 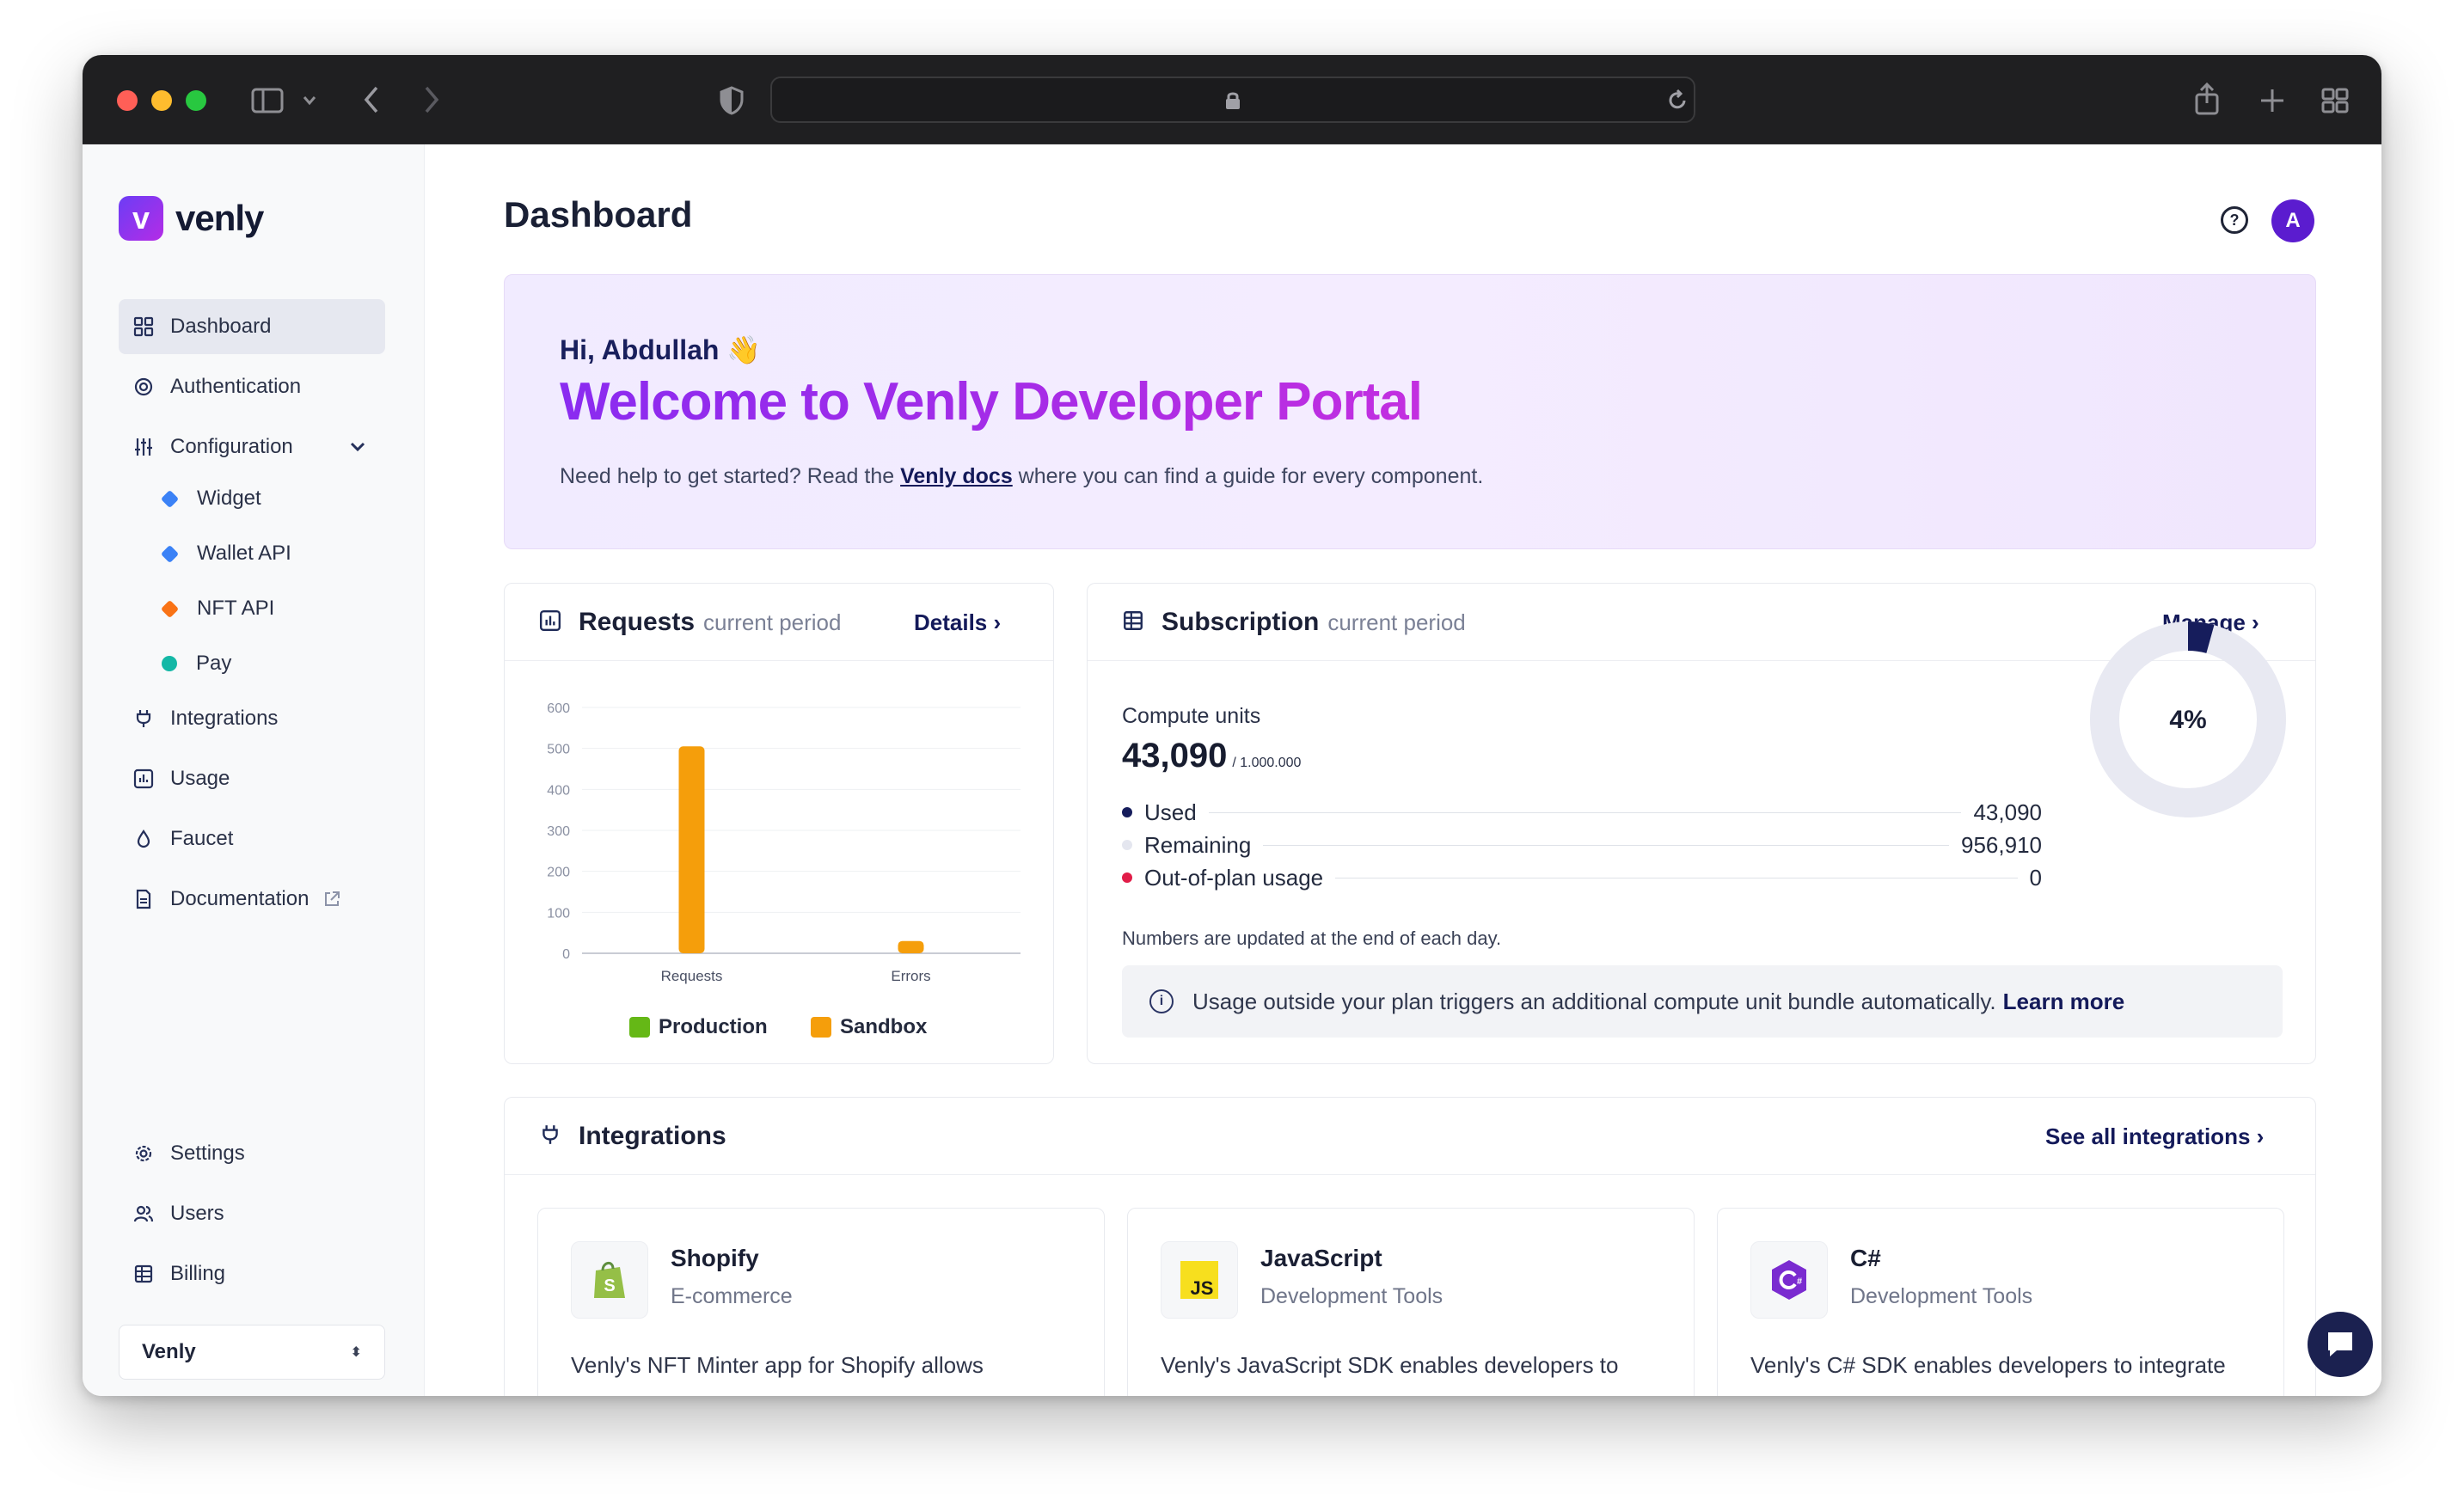 What do you see at coordinates (356, 1352) in the screenshot?
I see `select-arrows-icon: ⬍` at bounding box center [356, 1352].